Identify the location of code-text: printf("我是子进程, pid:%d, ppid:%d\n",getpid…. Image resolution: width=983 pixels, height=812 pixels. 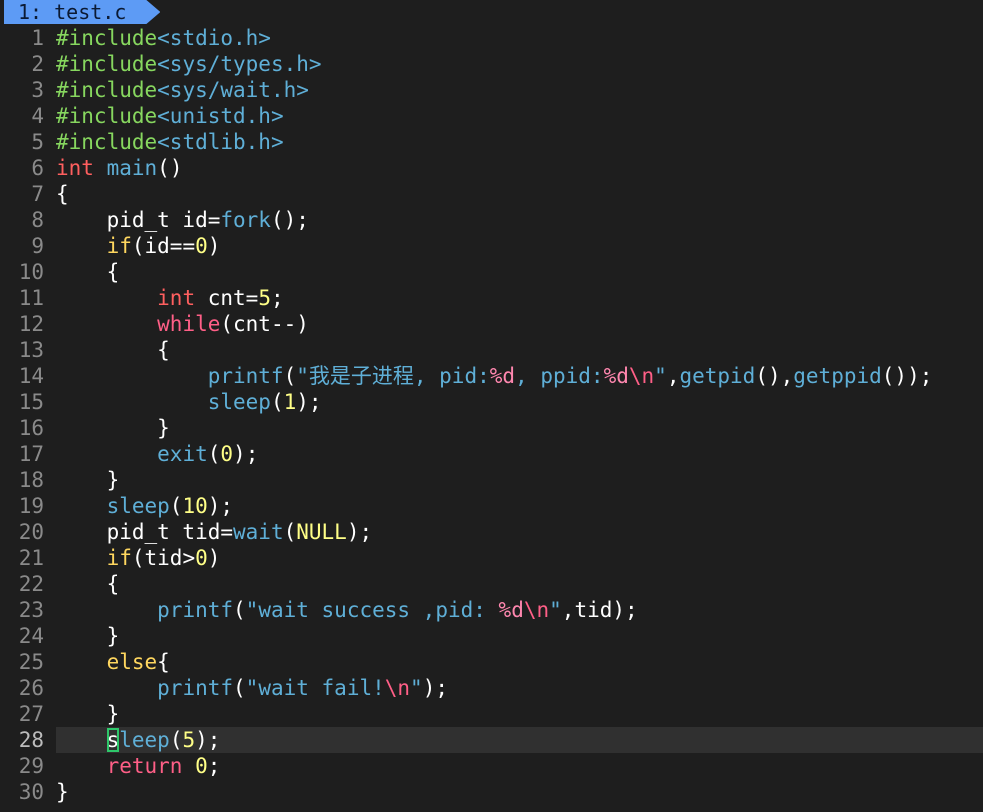
(519, 376).